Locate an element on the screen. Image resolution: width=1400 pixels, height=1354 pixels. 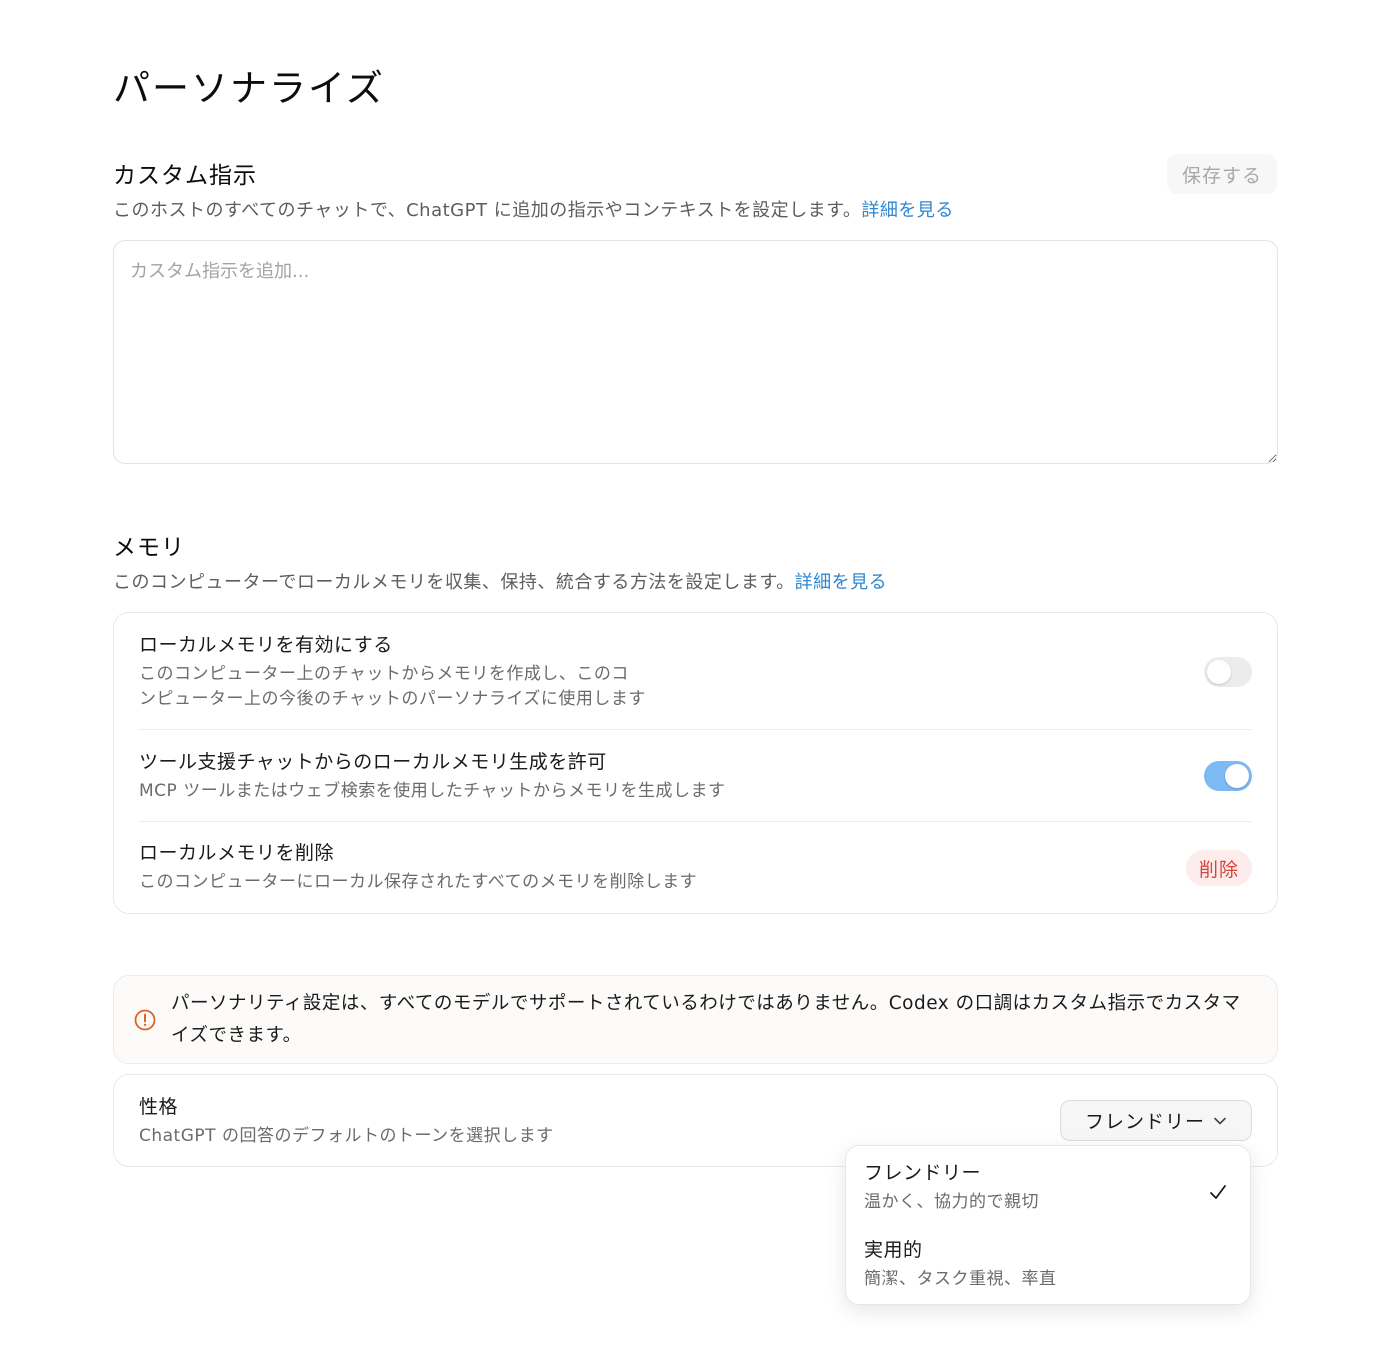
option-description: 簡潔、タスク重視、率直 is located at coordinates (960, 1279).